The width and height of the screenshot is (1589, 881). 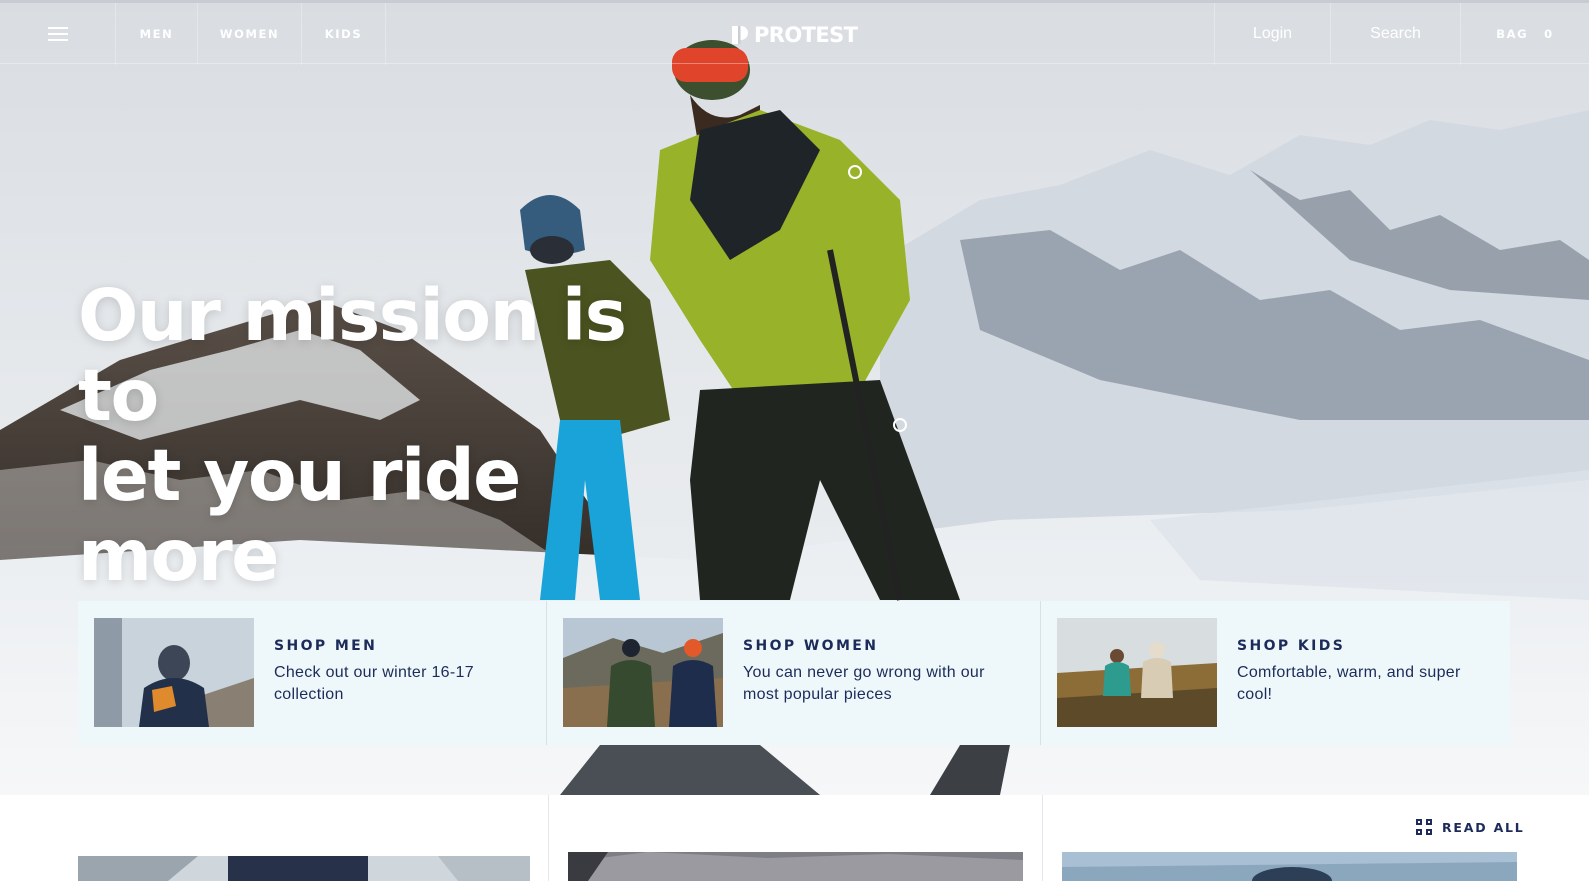 I want to click on shop-men-title: SHOP MEN, so click(x=326, y=646).